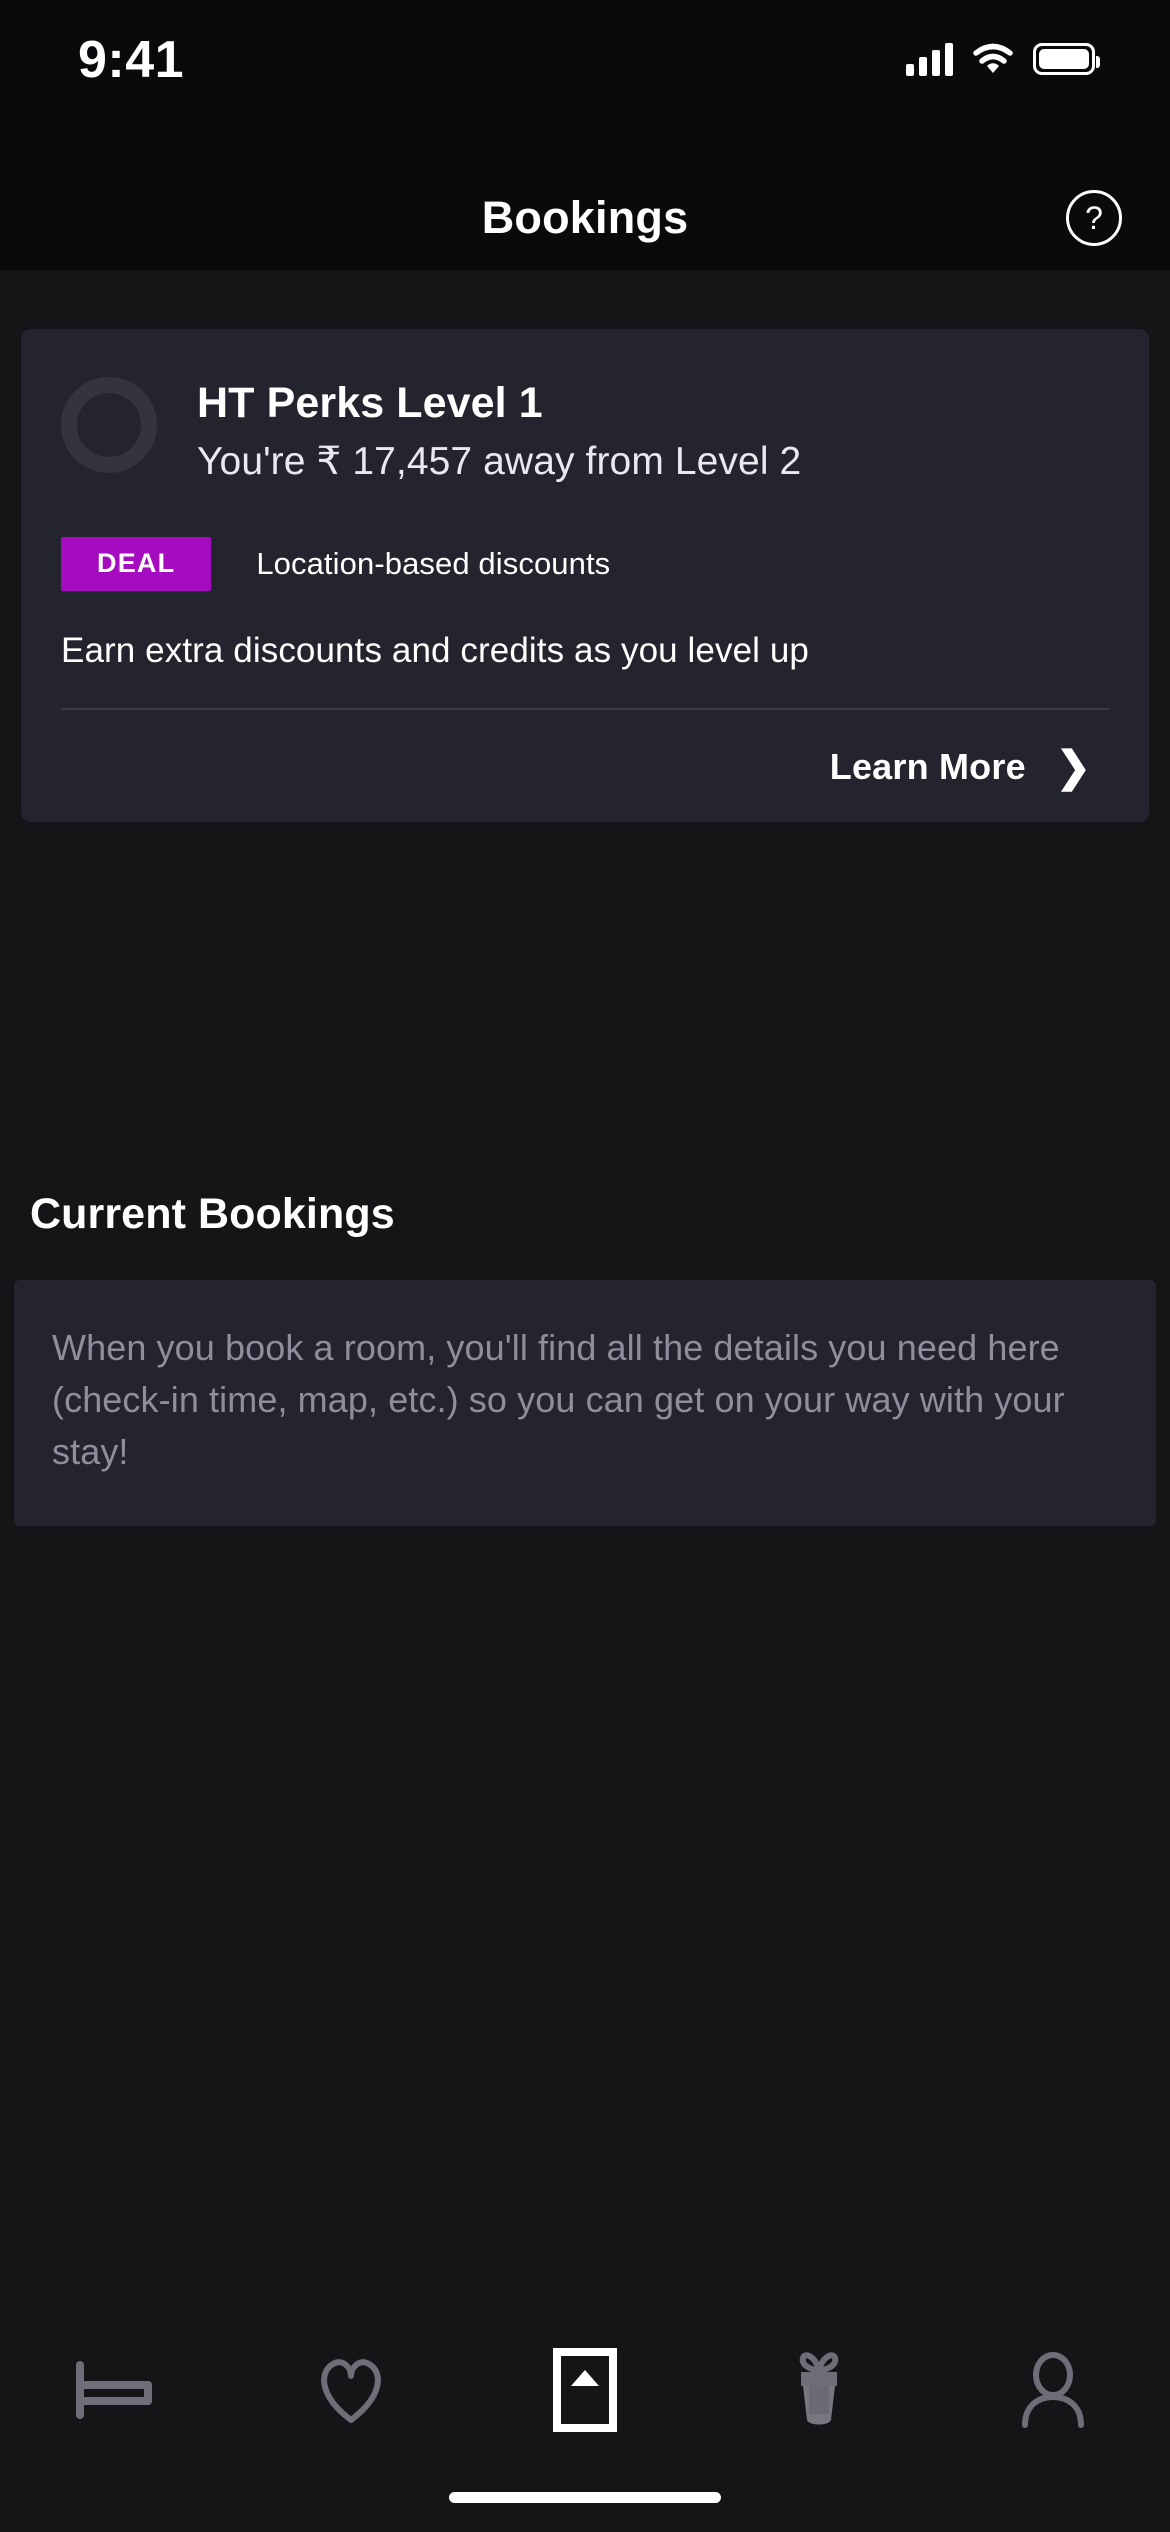 This screenshot has width=1170, height=2532. Describe the element at coordinates (585, 2512) in the screenshot. I see `home-indicator-area` at that location.